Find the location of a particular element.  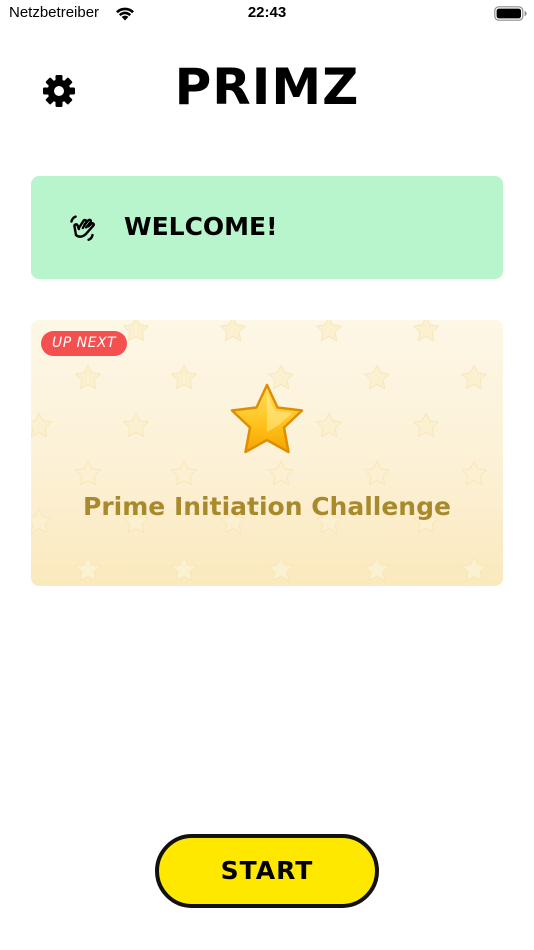

up-next-badge: UP NEXT is located at coordinates (84, 343).